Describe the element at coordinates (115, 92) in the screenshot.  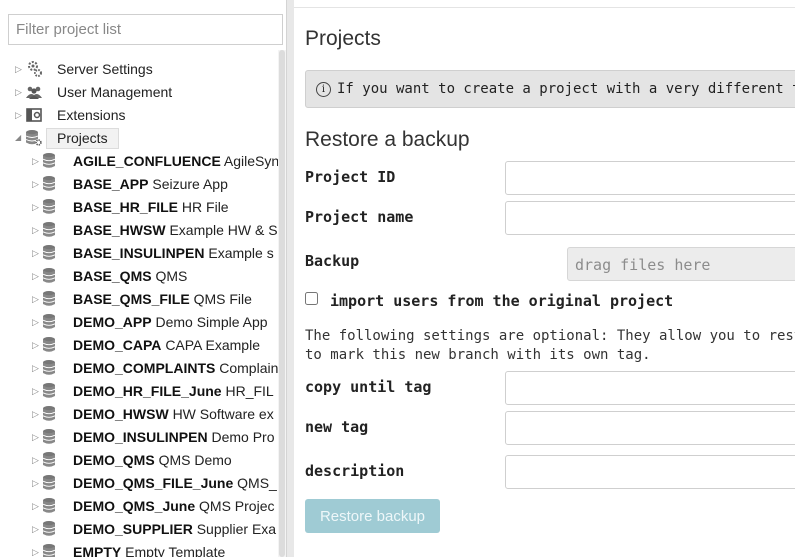
I see `tree-item-label: User Management` at that location.